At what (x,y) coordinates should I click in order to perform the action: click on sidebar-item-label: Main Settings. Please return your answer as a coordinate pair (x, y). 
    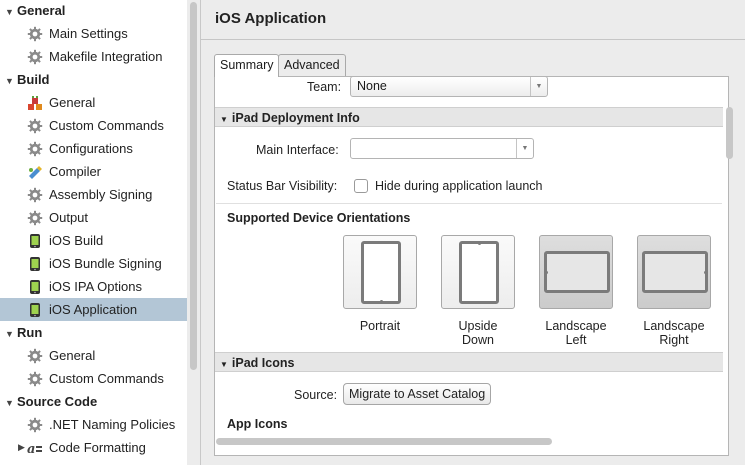
    Looking at the image, I should click on (88, 33).